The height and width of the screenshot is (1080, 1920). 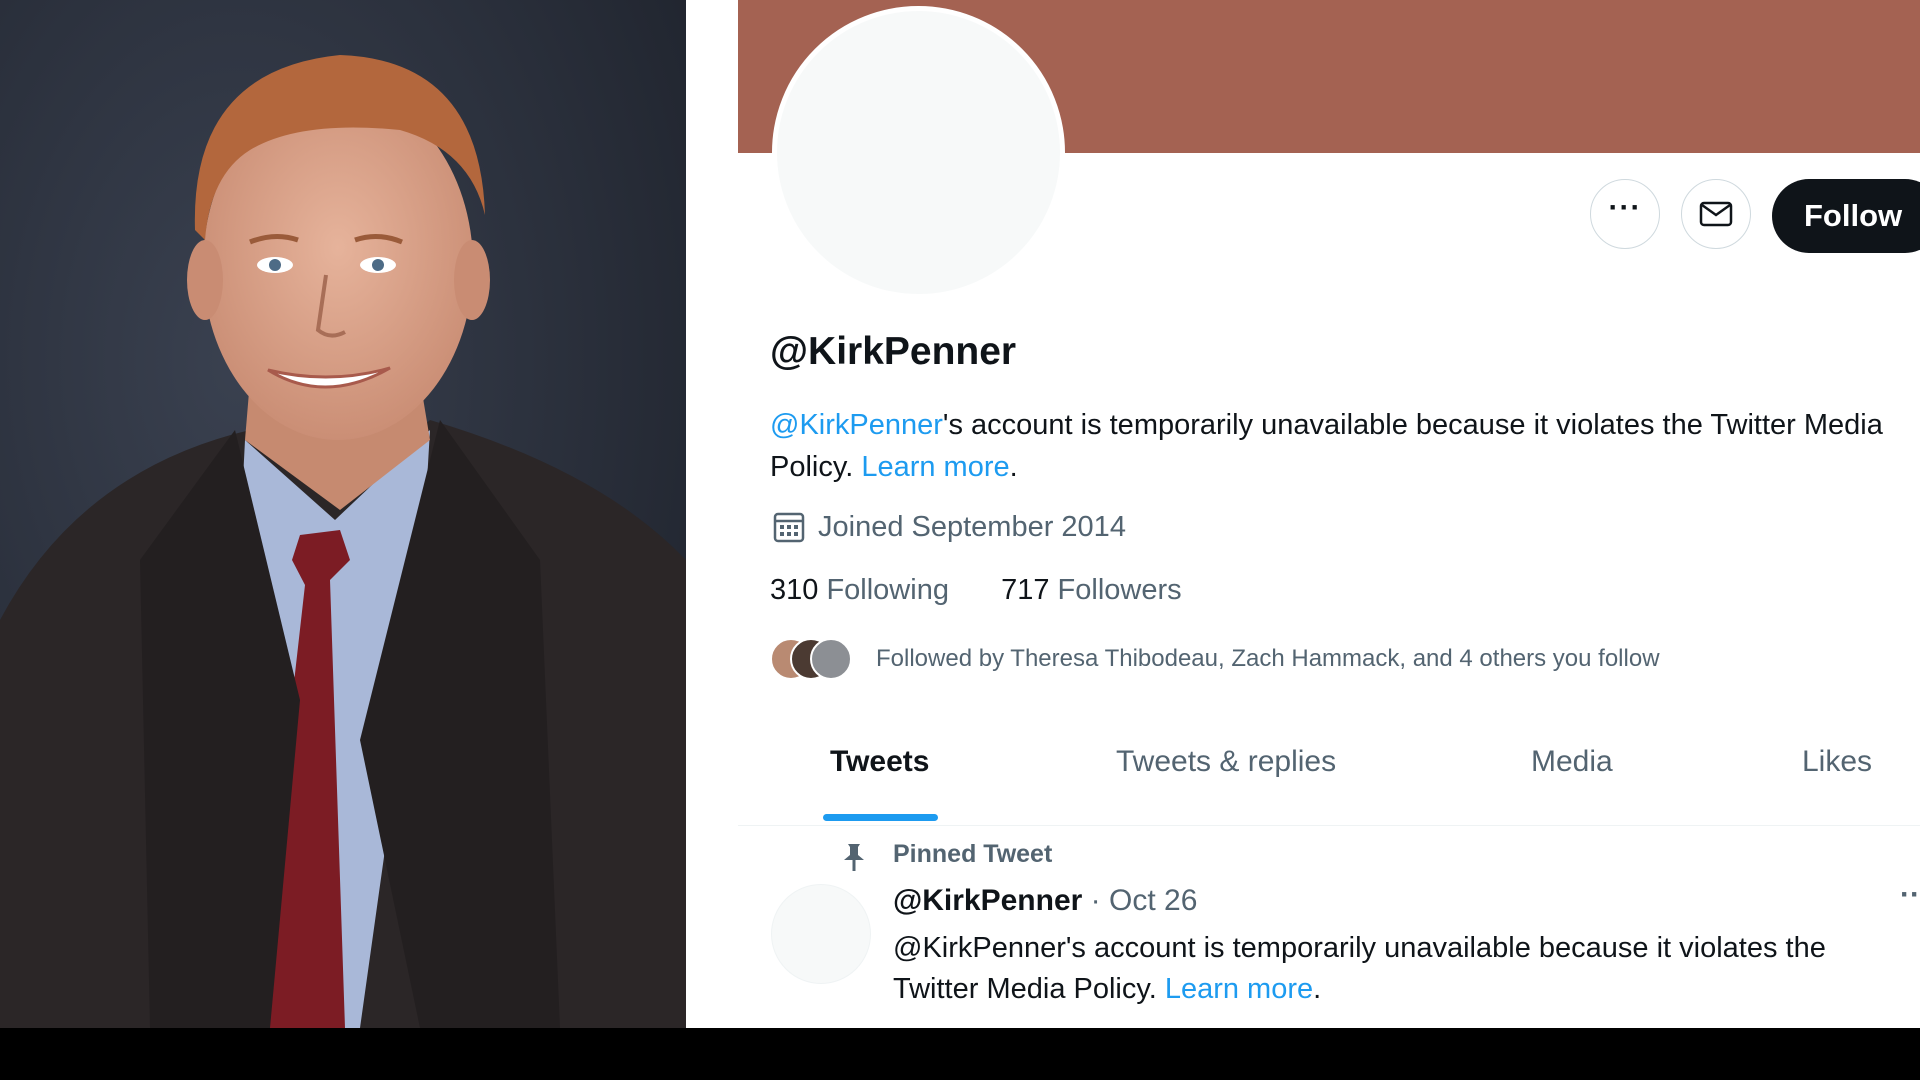 What do you see at coordinates (893, 351) in the screenshot?
I see `profile-handle: @KirkPenner` at bounding box center [893, 351].